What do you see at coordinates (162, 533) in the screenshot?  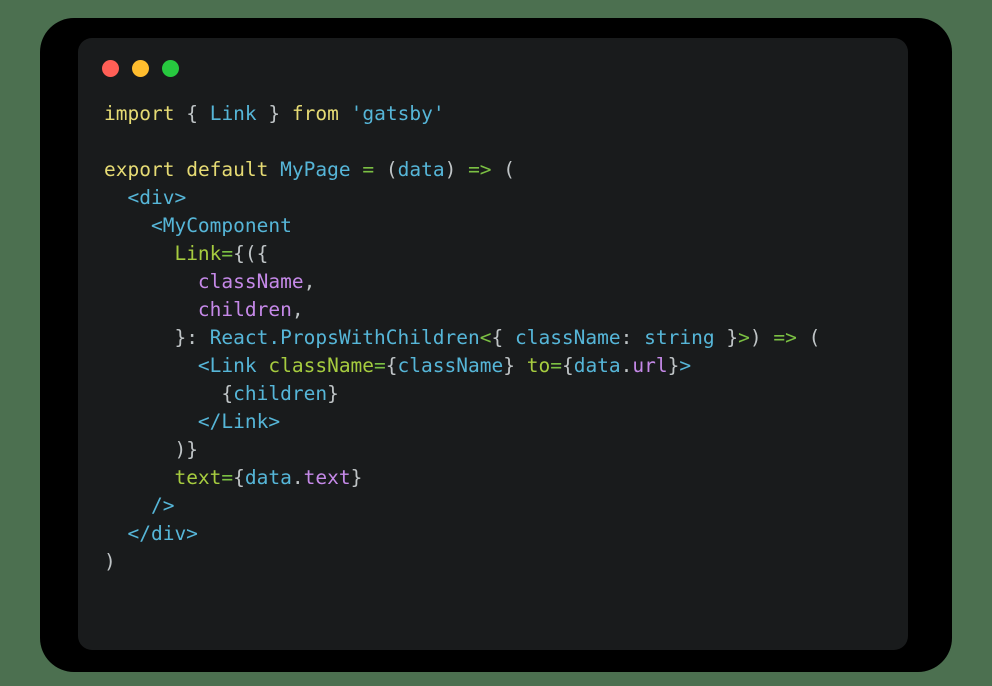 I see `code-token: </div>` at bounding box center [162, 533].